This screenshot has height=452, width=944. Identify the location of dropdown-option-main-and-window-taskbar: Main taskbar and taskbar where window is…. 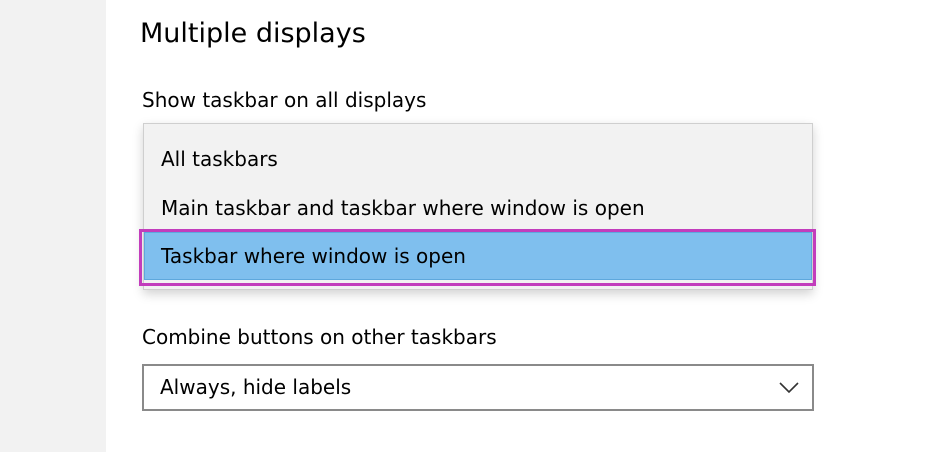
(478, 208).